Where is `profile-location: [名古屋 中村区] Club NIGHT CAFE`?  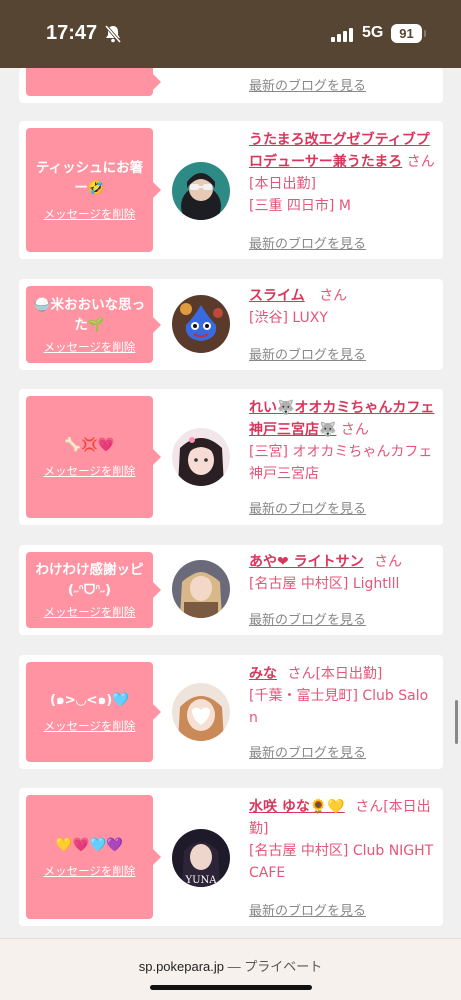
profile-location: [名古屋 中村区] Club NIGHT CAFE is located at coordinates (341, 862).